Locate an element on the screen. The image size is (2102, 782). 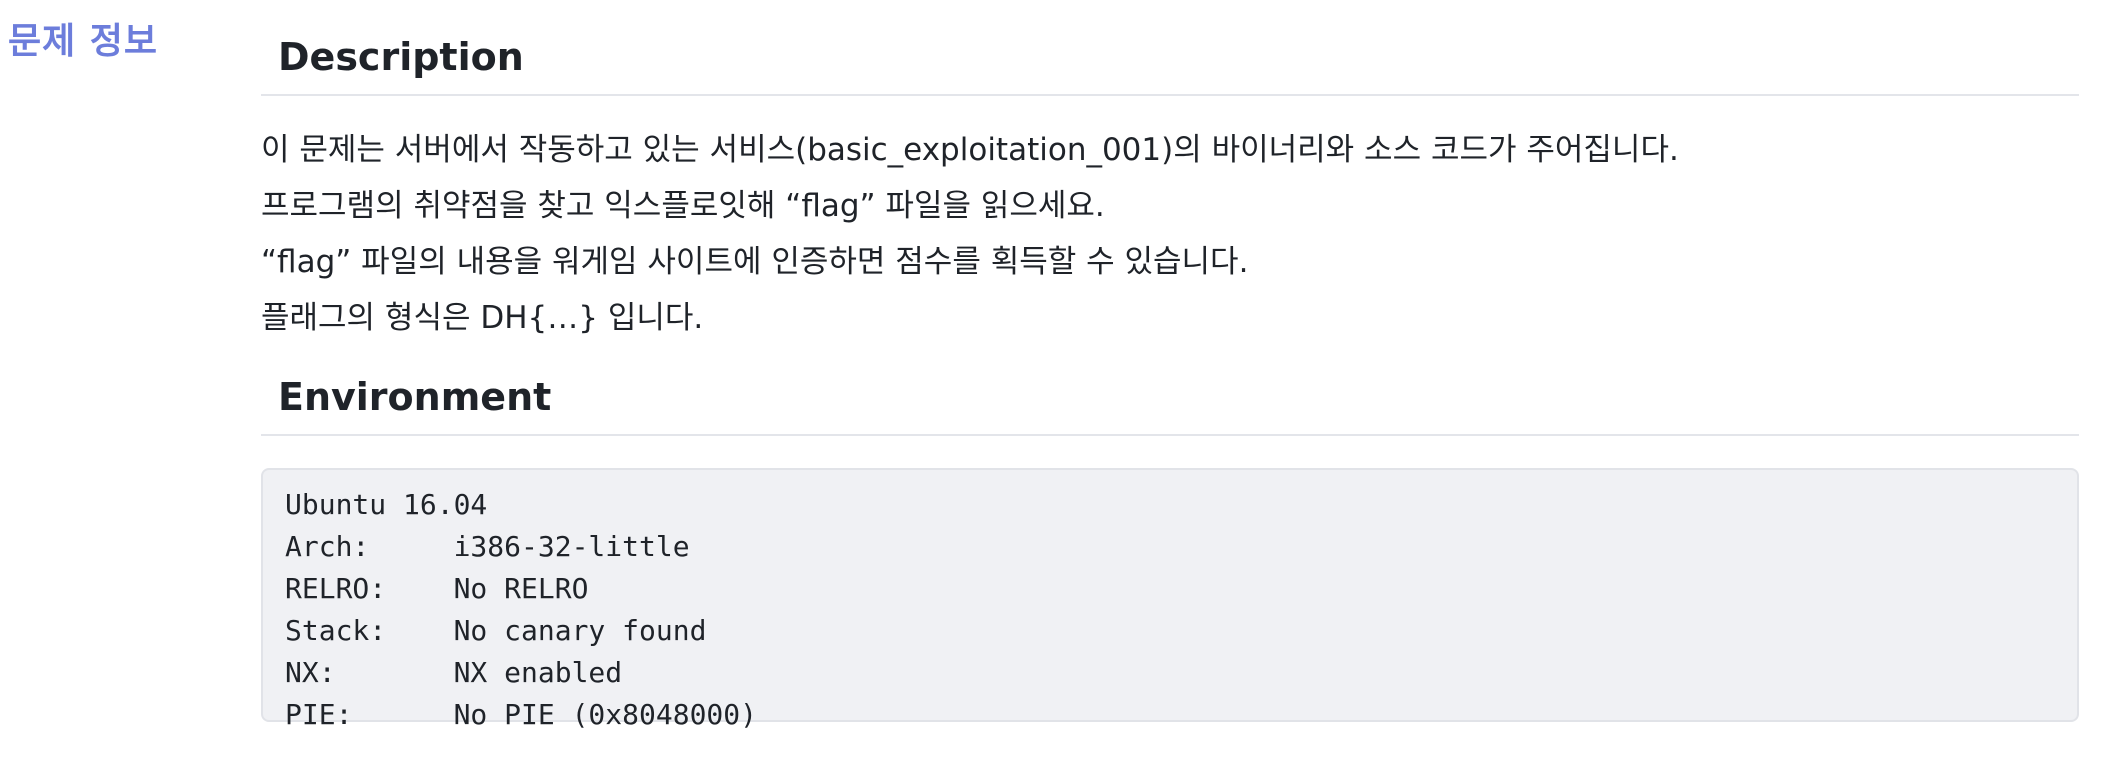
section-label: 문제 정보 is located at coordinates (83, 41).